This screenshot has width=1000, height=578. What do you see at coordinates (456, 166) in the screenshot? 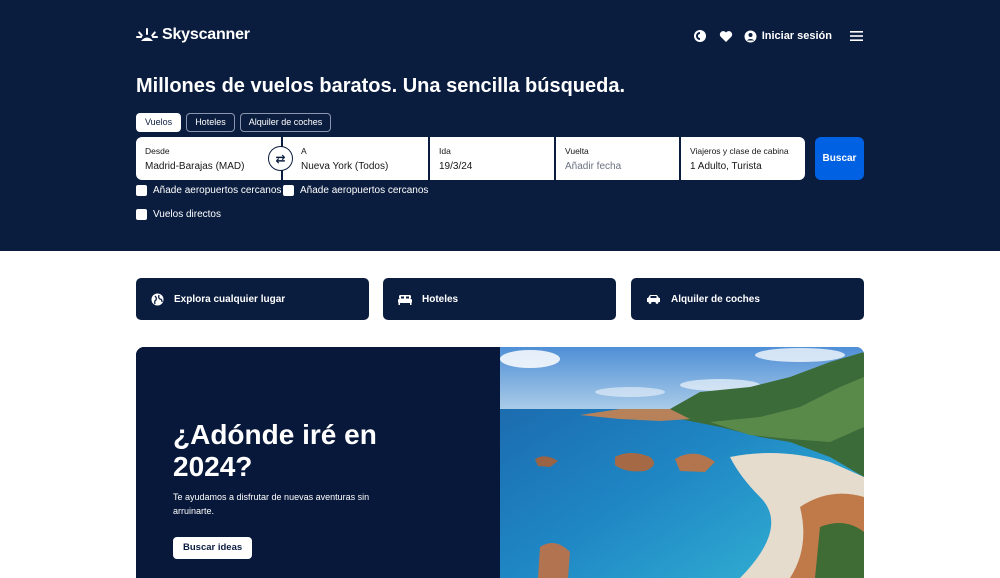
I see `depart-value: 19/3/24` at bounding box center [456, 166].